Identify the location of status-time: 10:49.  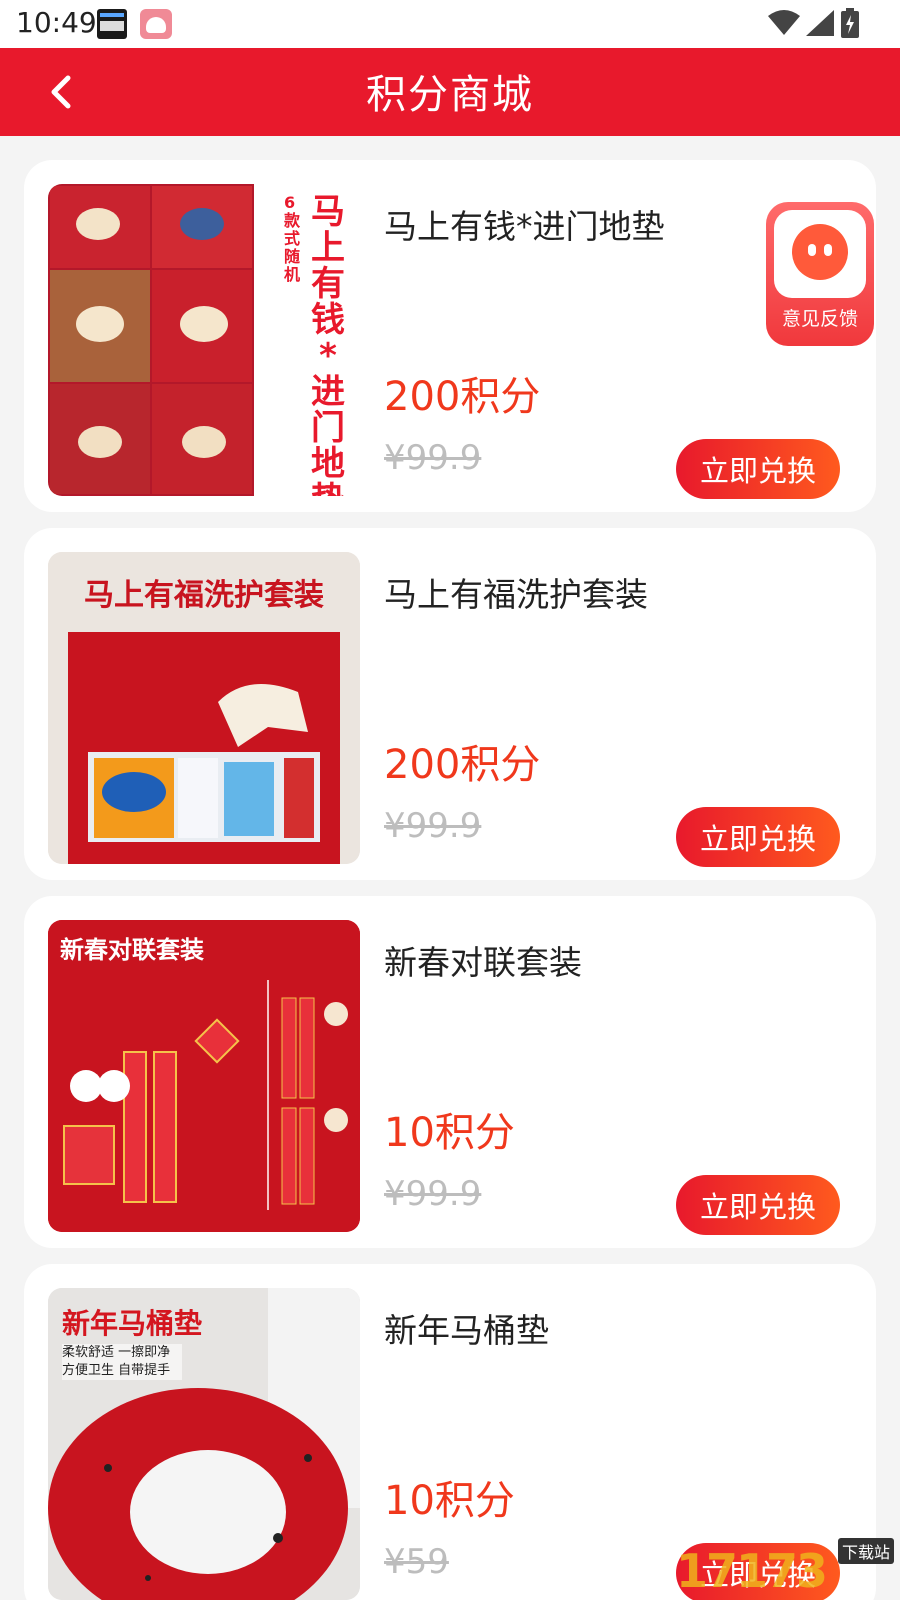
(56, 22).